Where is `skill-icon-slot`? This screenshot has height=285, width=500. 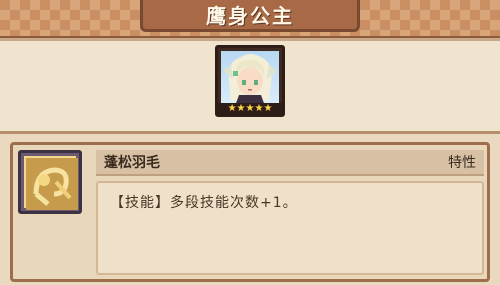
skill-icon-slot is located at coordinates (50, 182).